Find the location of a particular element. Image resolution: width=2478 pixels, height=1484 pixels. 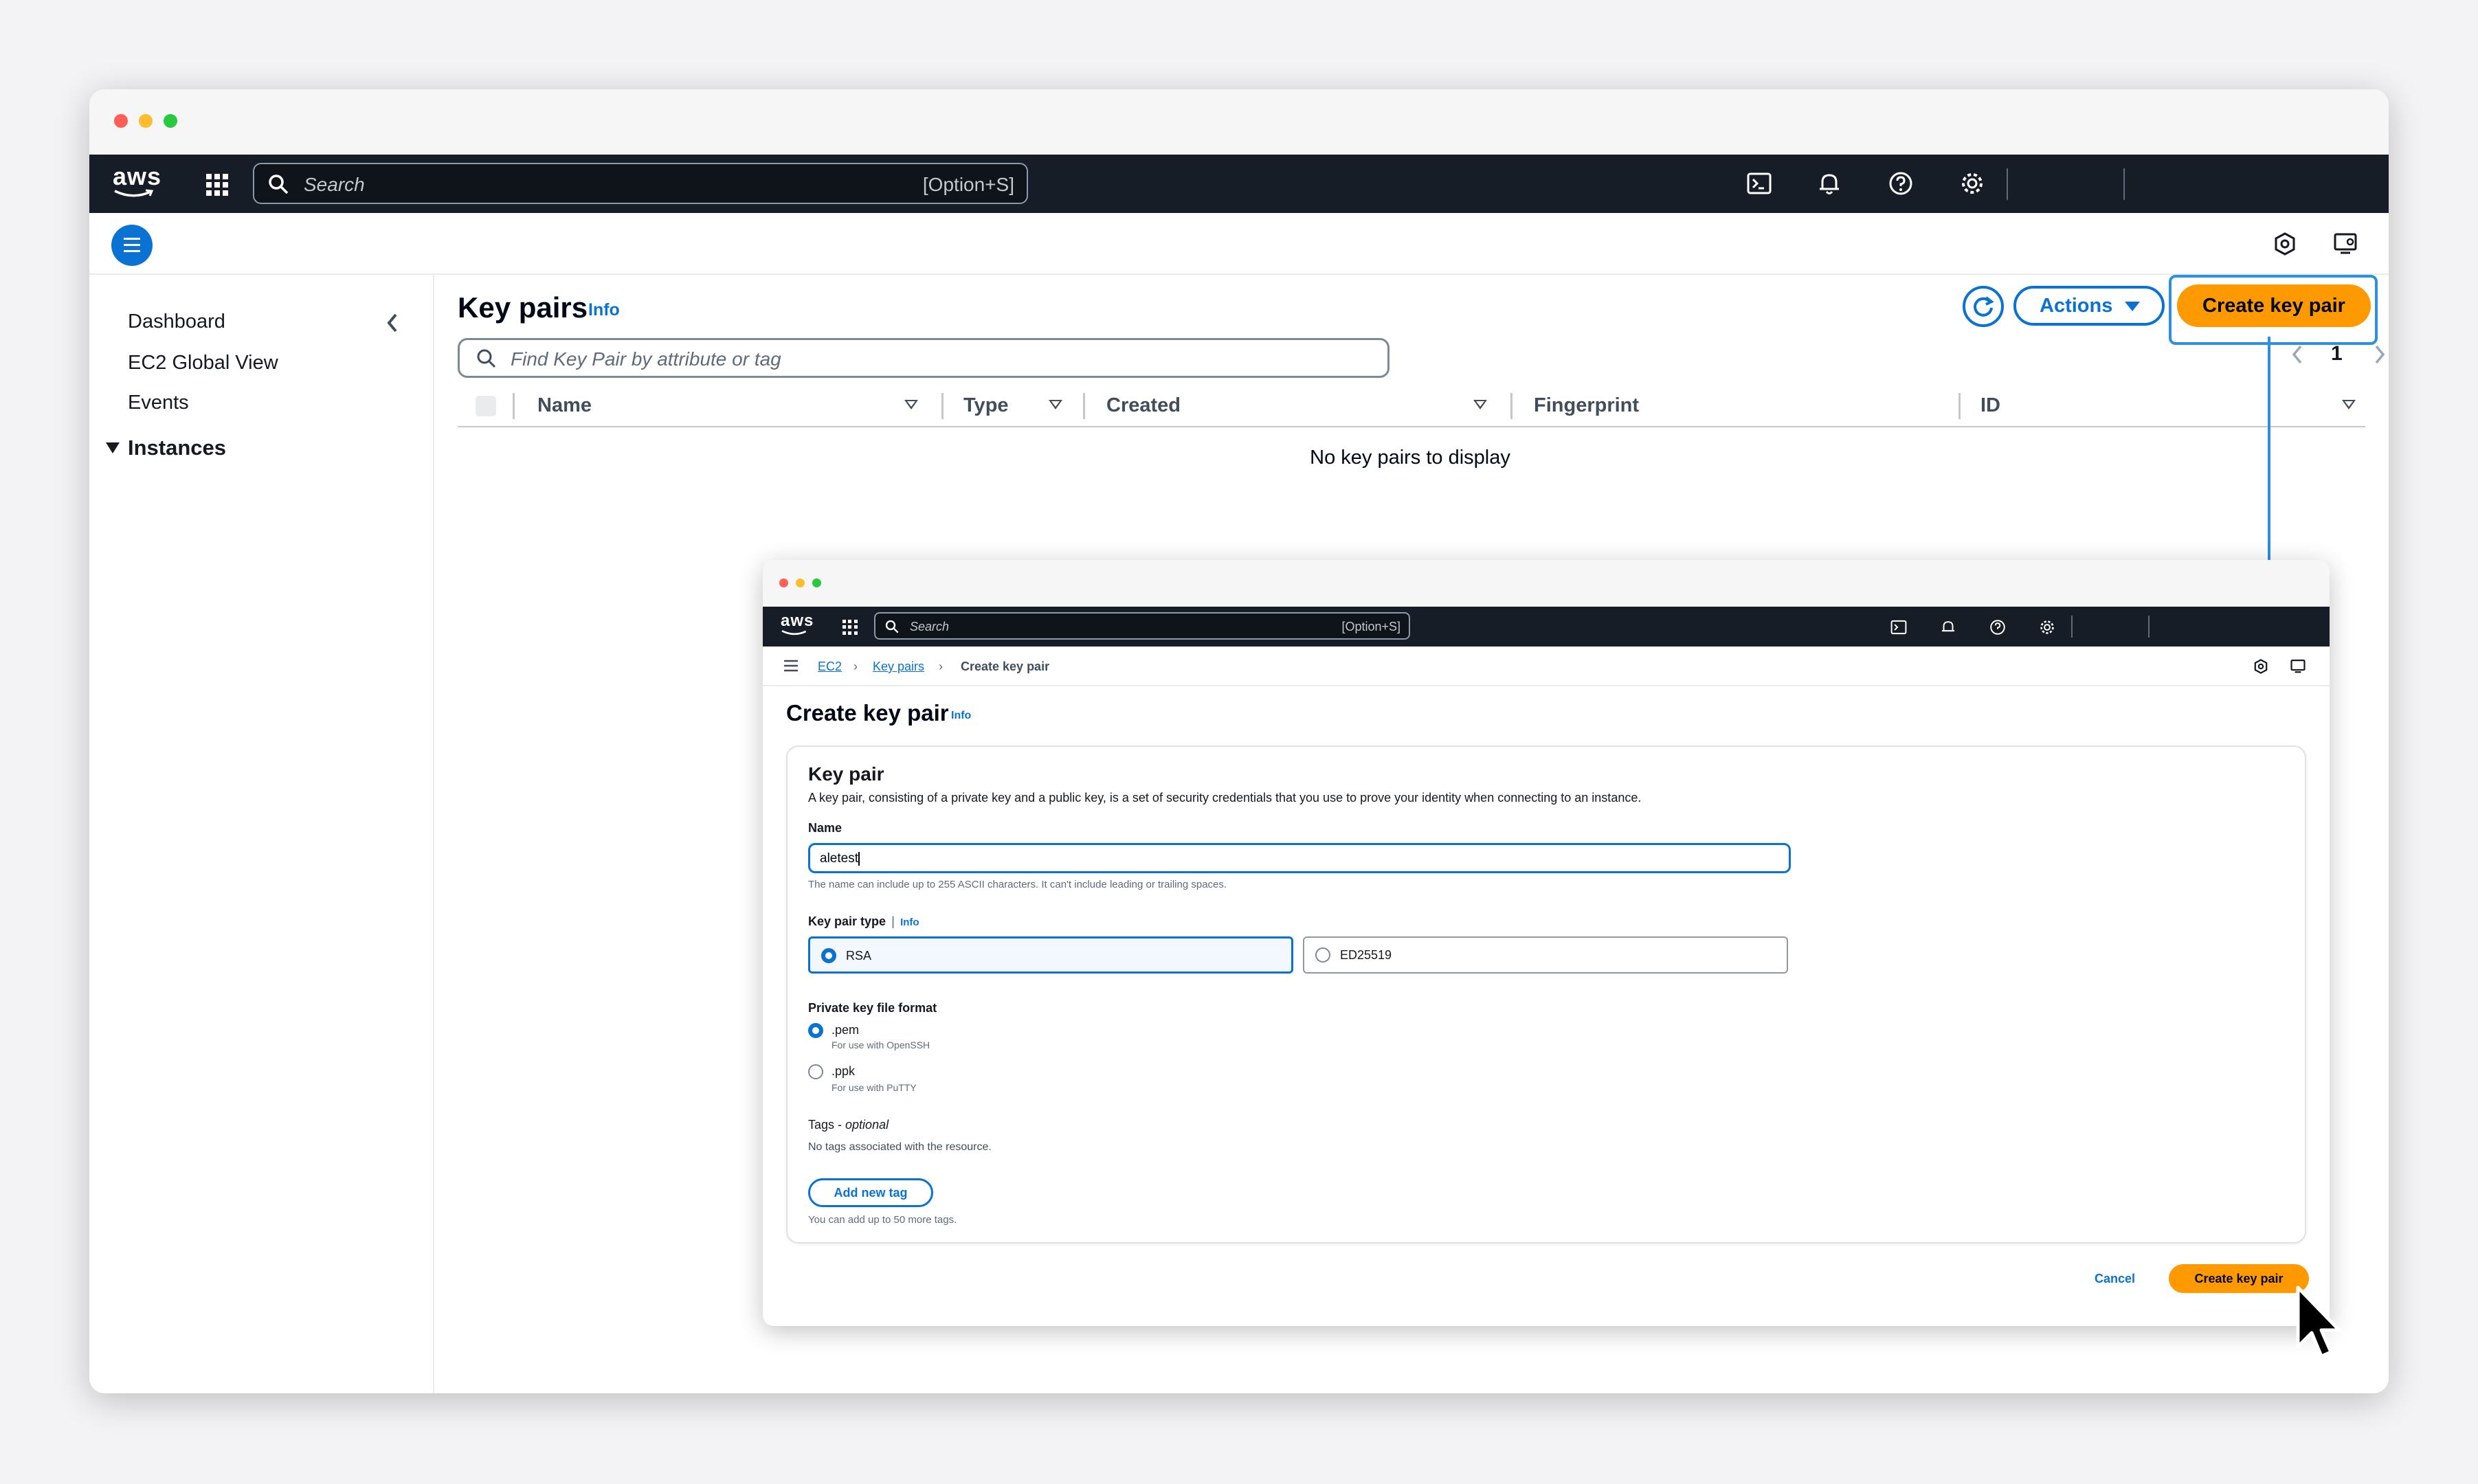

sidebar-item-events: Events is located at coordinates (158, 403).